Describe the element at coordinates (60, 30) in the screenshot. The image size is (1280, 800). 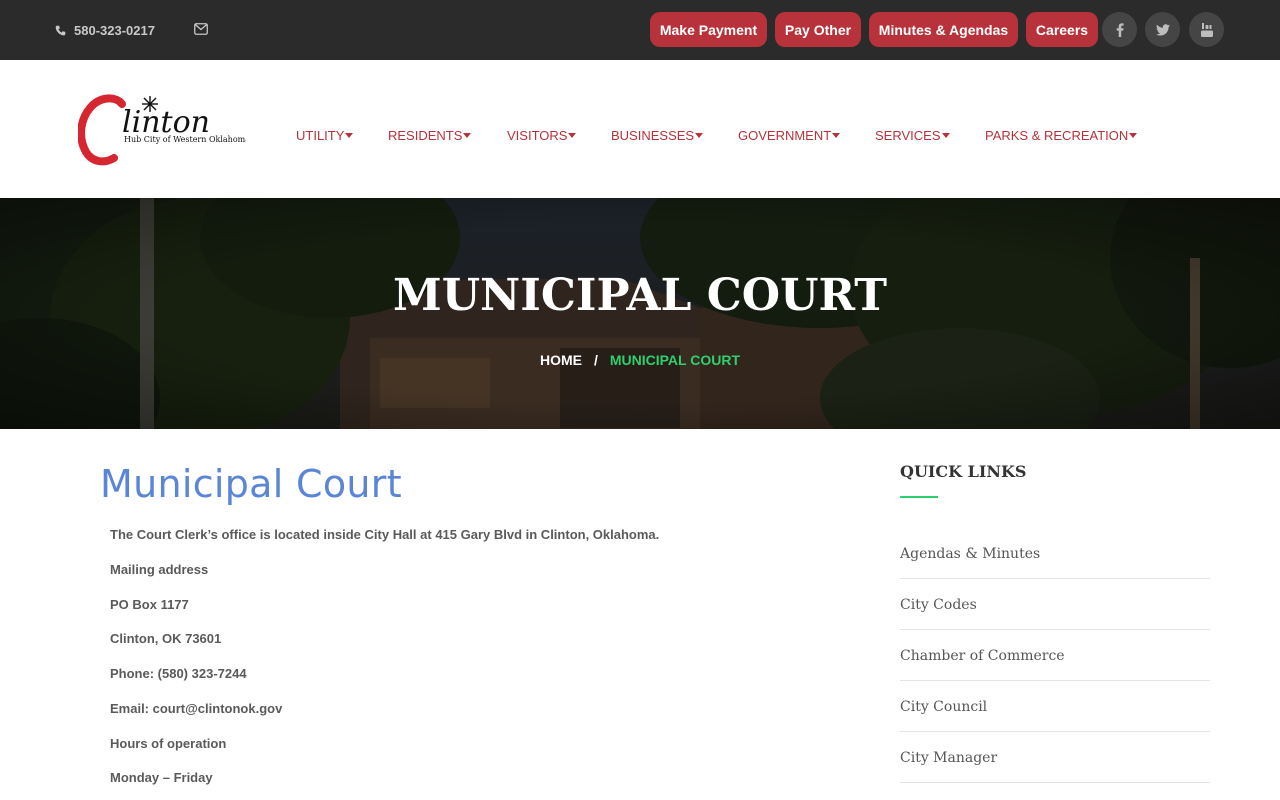
I see `phone-icon` at that location.